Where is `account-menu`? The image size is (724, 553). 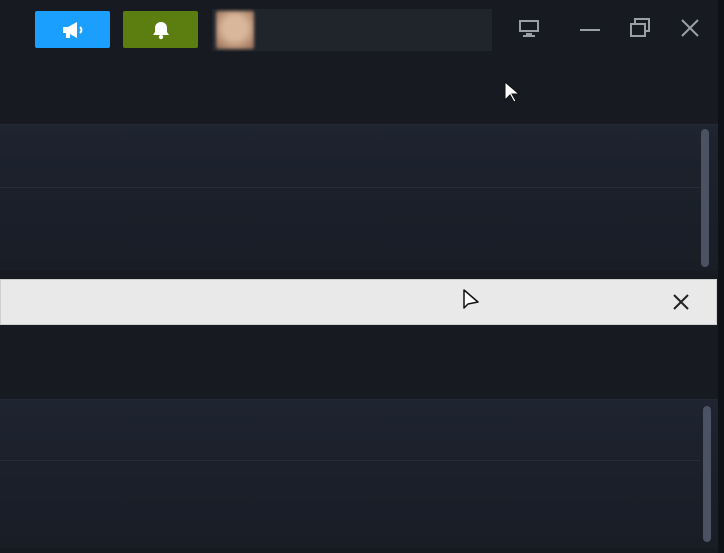 account-menu is located at coordinates (352, 30).